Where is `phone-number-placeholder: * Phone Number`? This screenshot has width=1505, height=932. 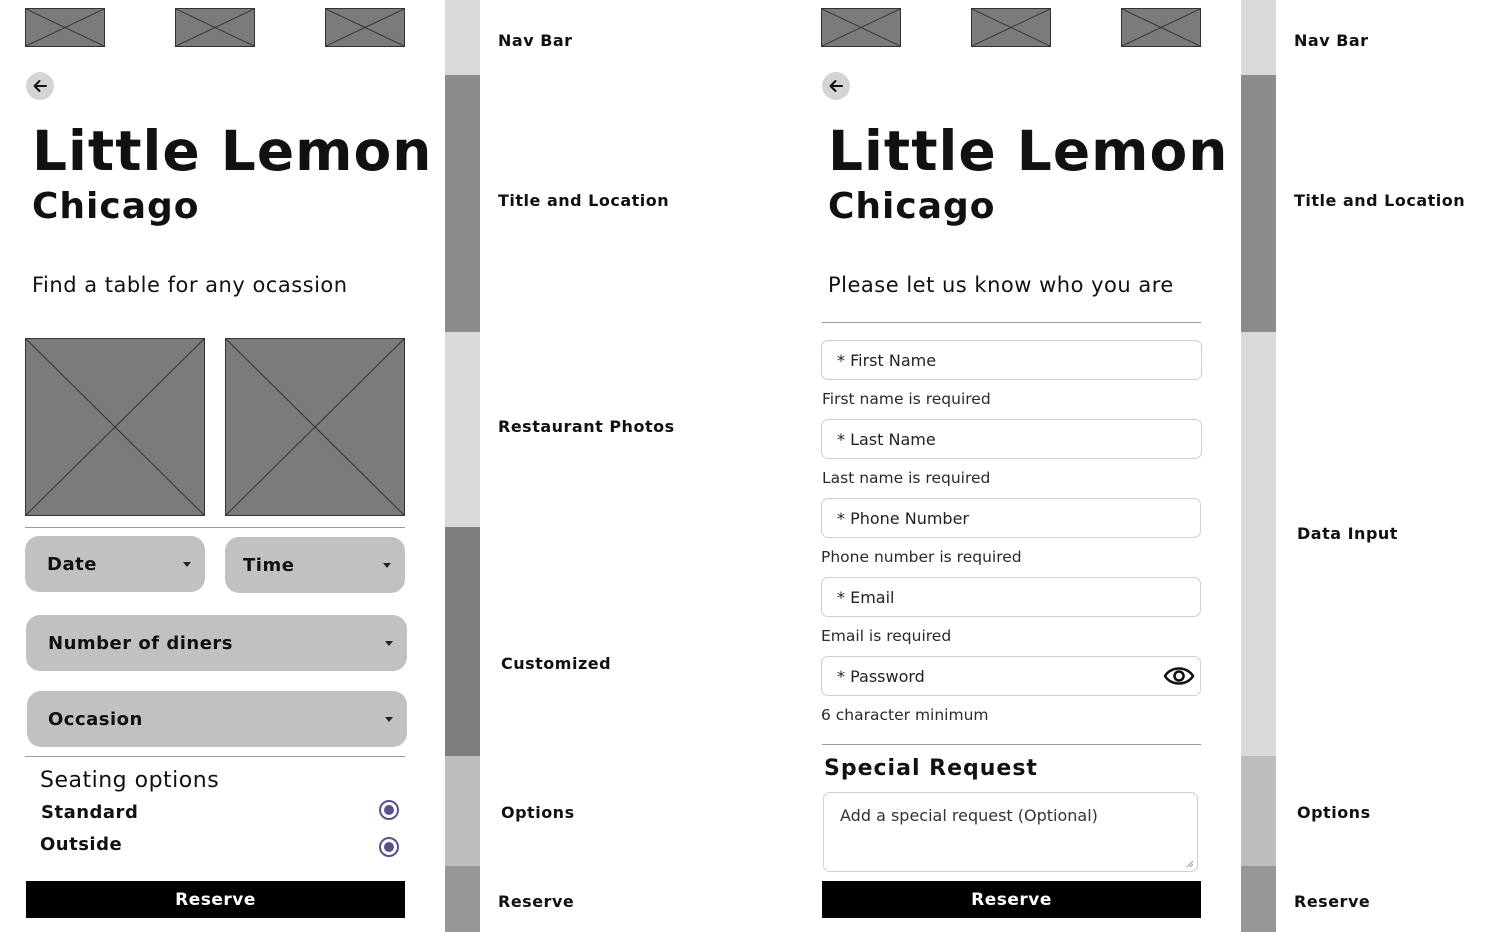 phone-number-placeholder: * Phone Number is located at coordinates (903, 518).